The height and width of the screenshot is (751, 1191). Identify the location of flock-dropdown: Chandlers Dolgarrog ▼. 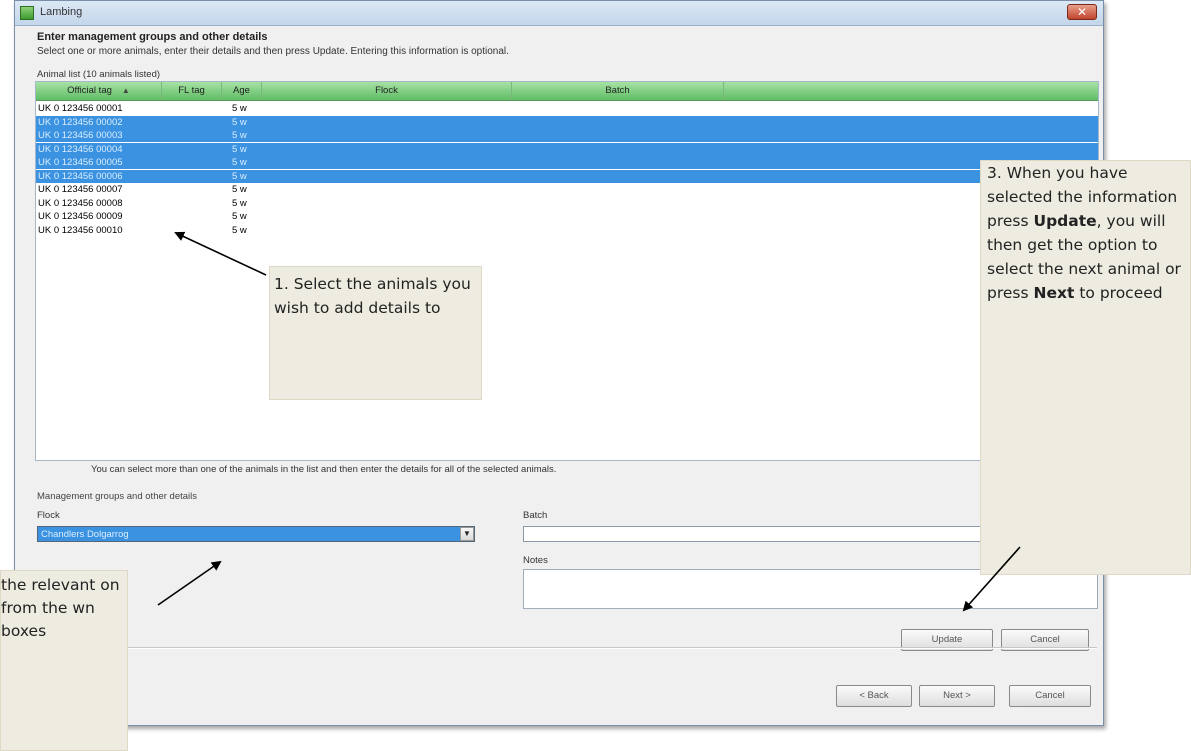
(256, 534).